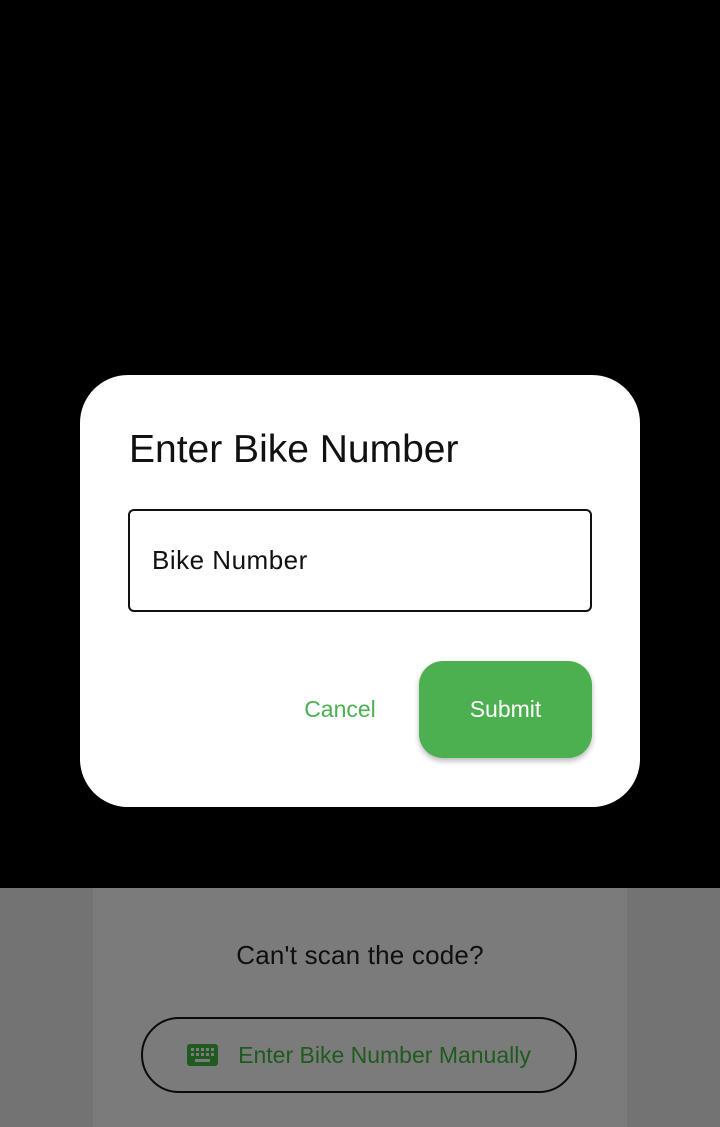 Image resolution: width=720 pixels, height=1127 pixels. What do you see at coordinates (360, 955) in the screenshot?
I see `cant-scan-prompt: Can't scan the code?` at bounding box center [360, 955].